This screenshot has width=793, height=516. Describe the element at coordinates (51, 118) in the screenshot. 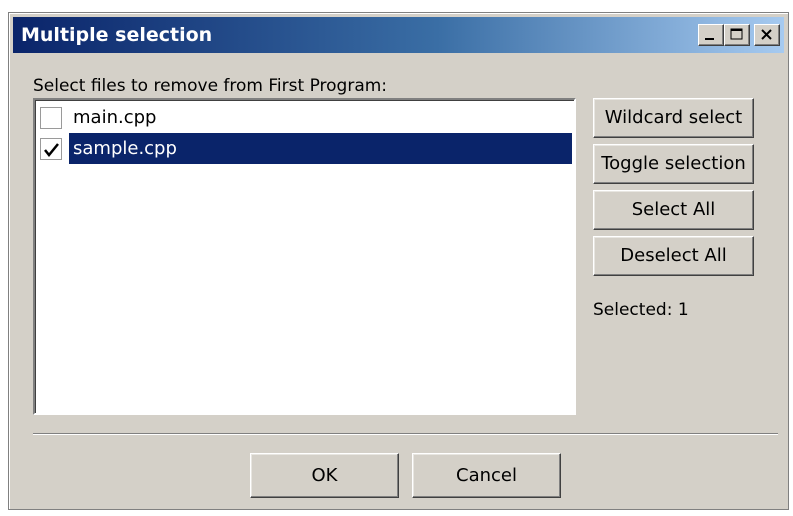

I see `checkbox-main-cpp` at that location.